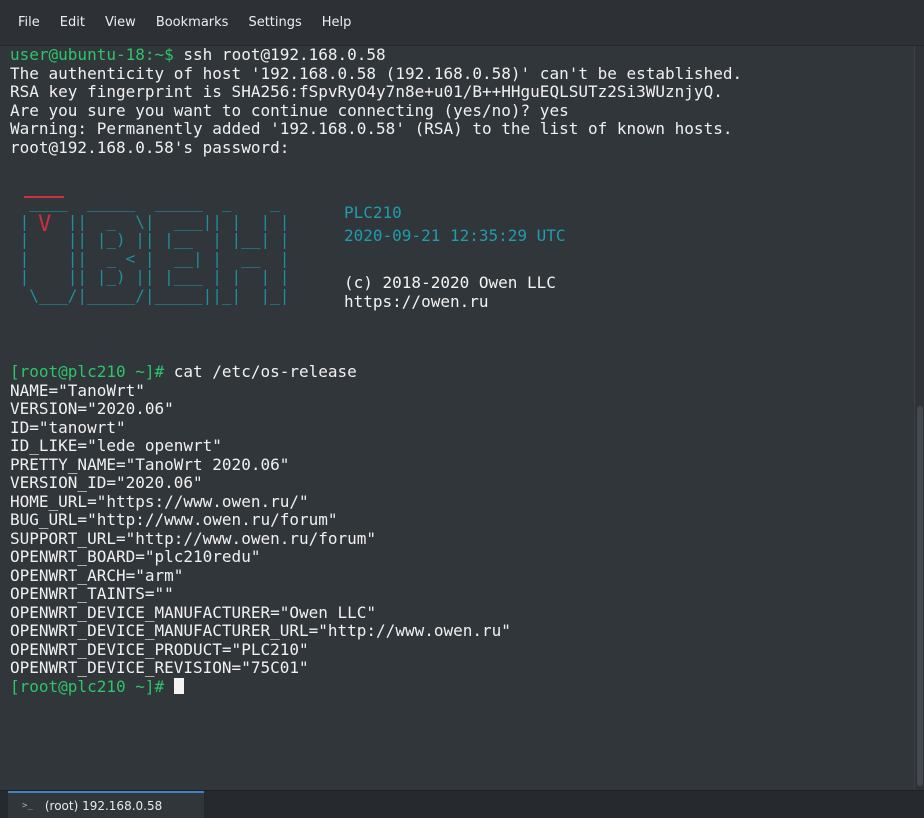 This screenshot has height=818, width=924. What do you see at coordinates (450, 282) in the screenshot?
I see `banner-copyright: (c) 2018-2020 Owen LLC` at bounding box center [450, 282].